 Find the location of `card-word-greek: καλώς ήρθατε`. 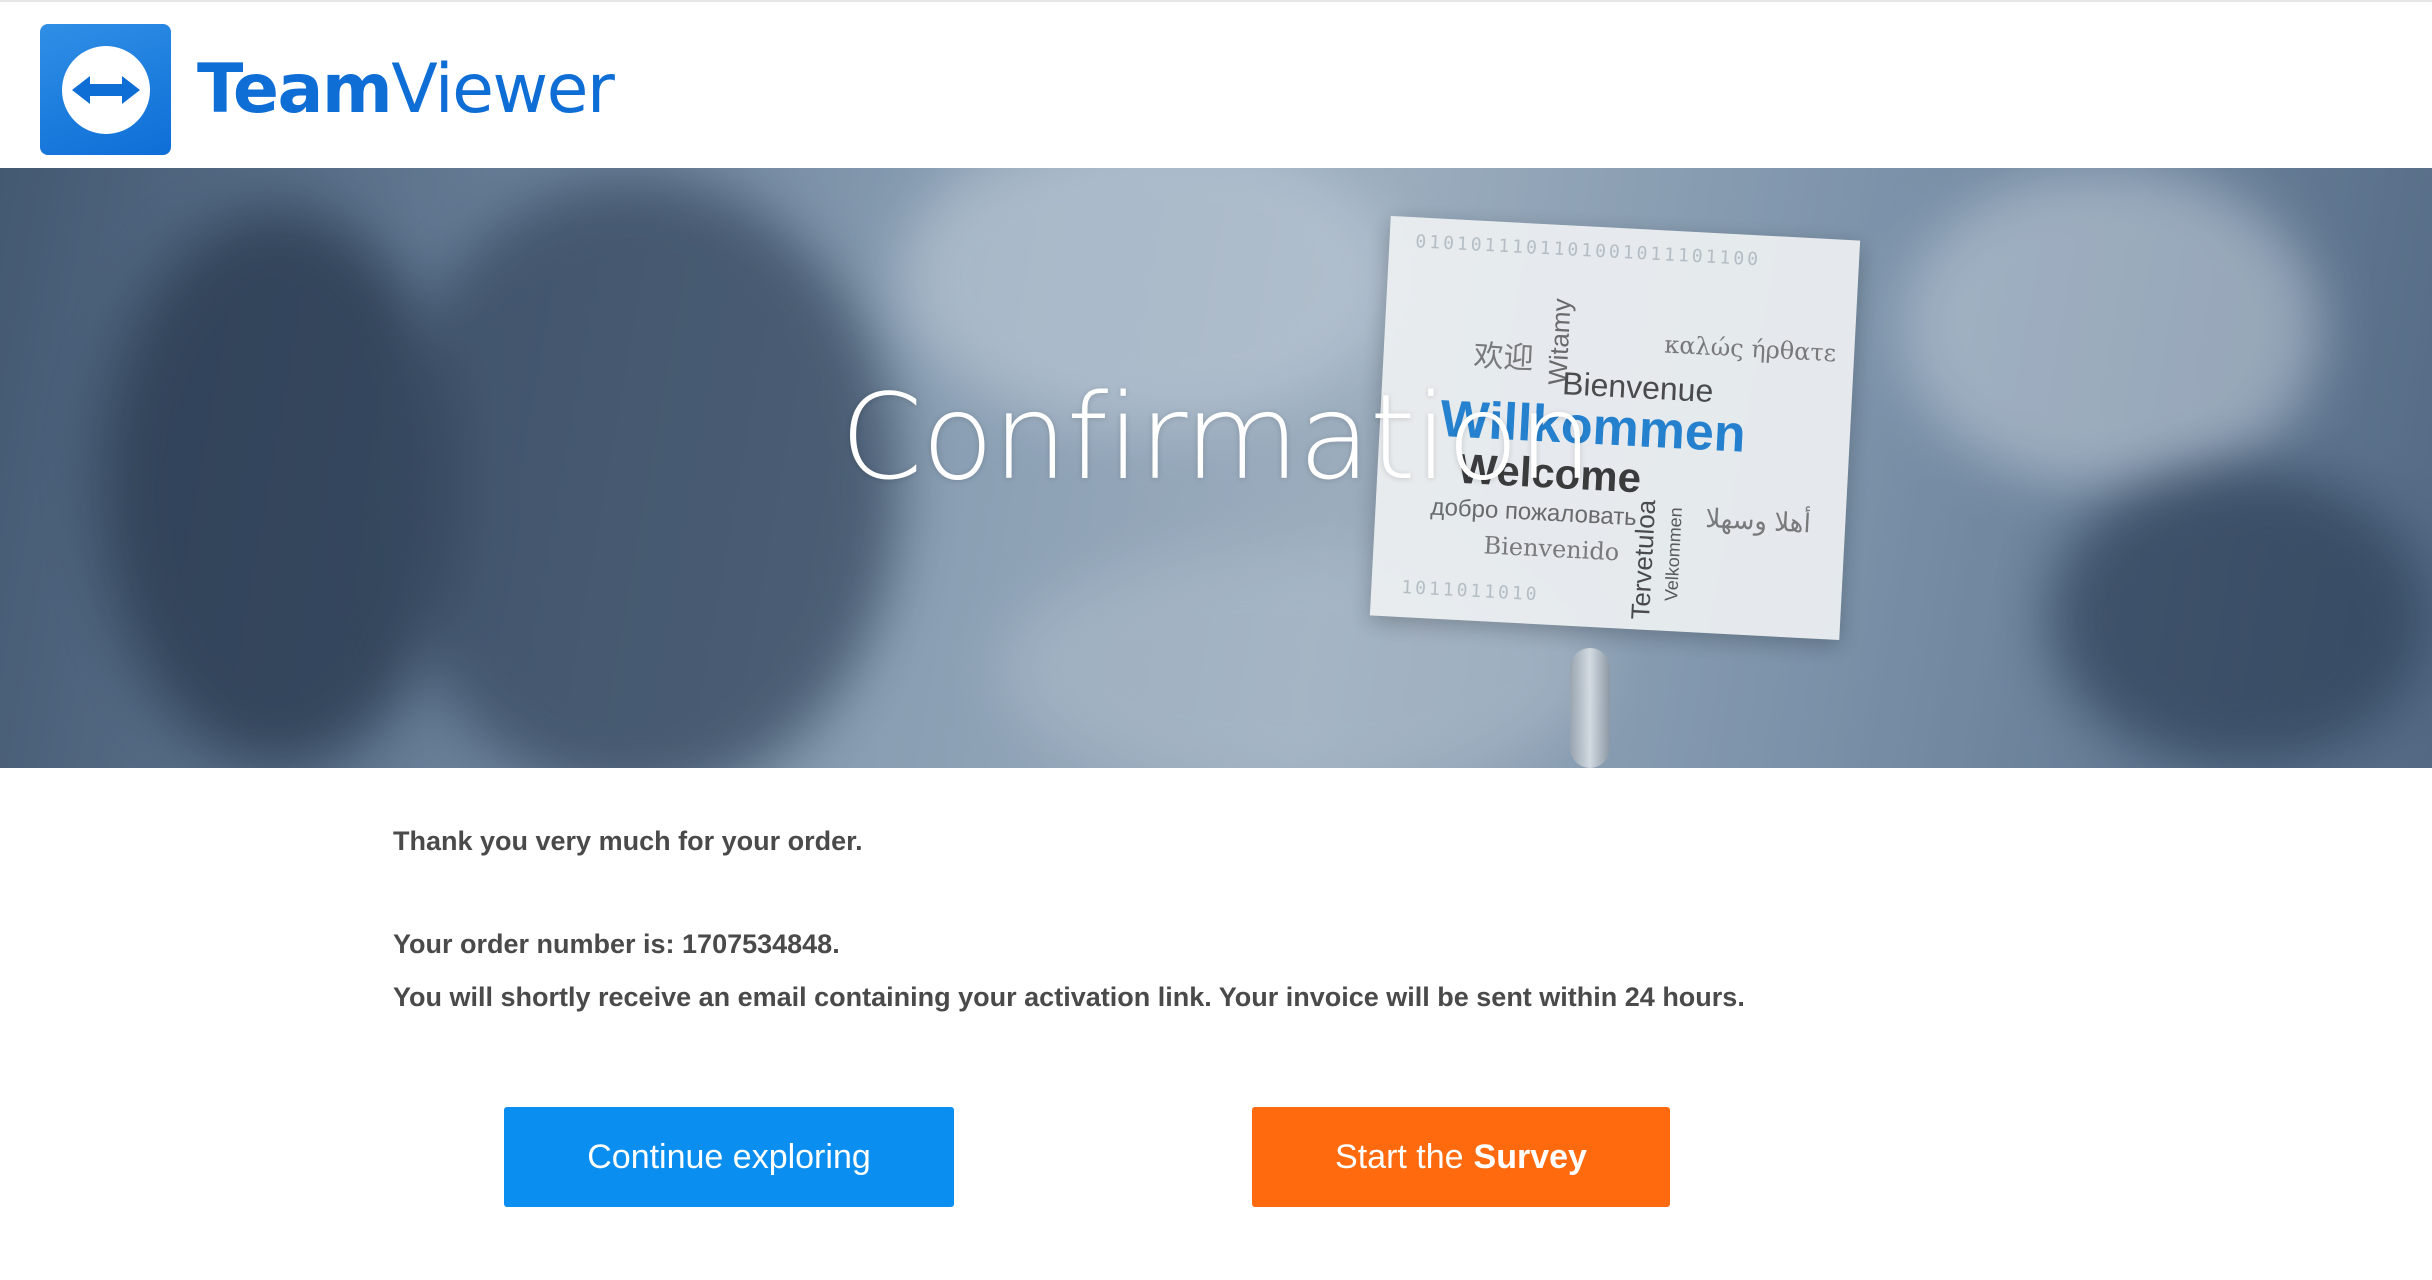

card-word-greek: καλώς ήρθατε is located at coordinates (1750, 349).